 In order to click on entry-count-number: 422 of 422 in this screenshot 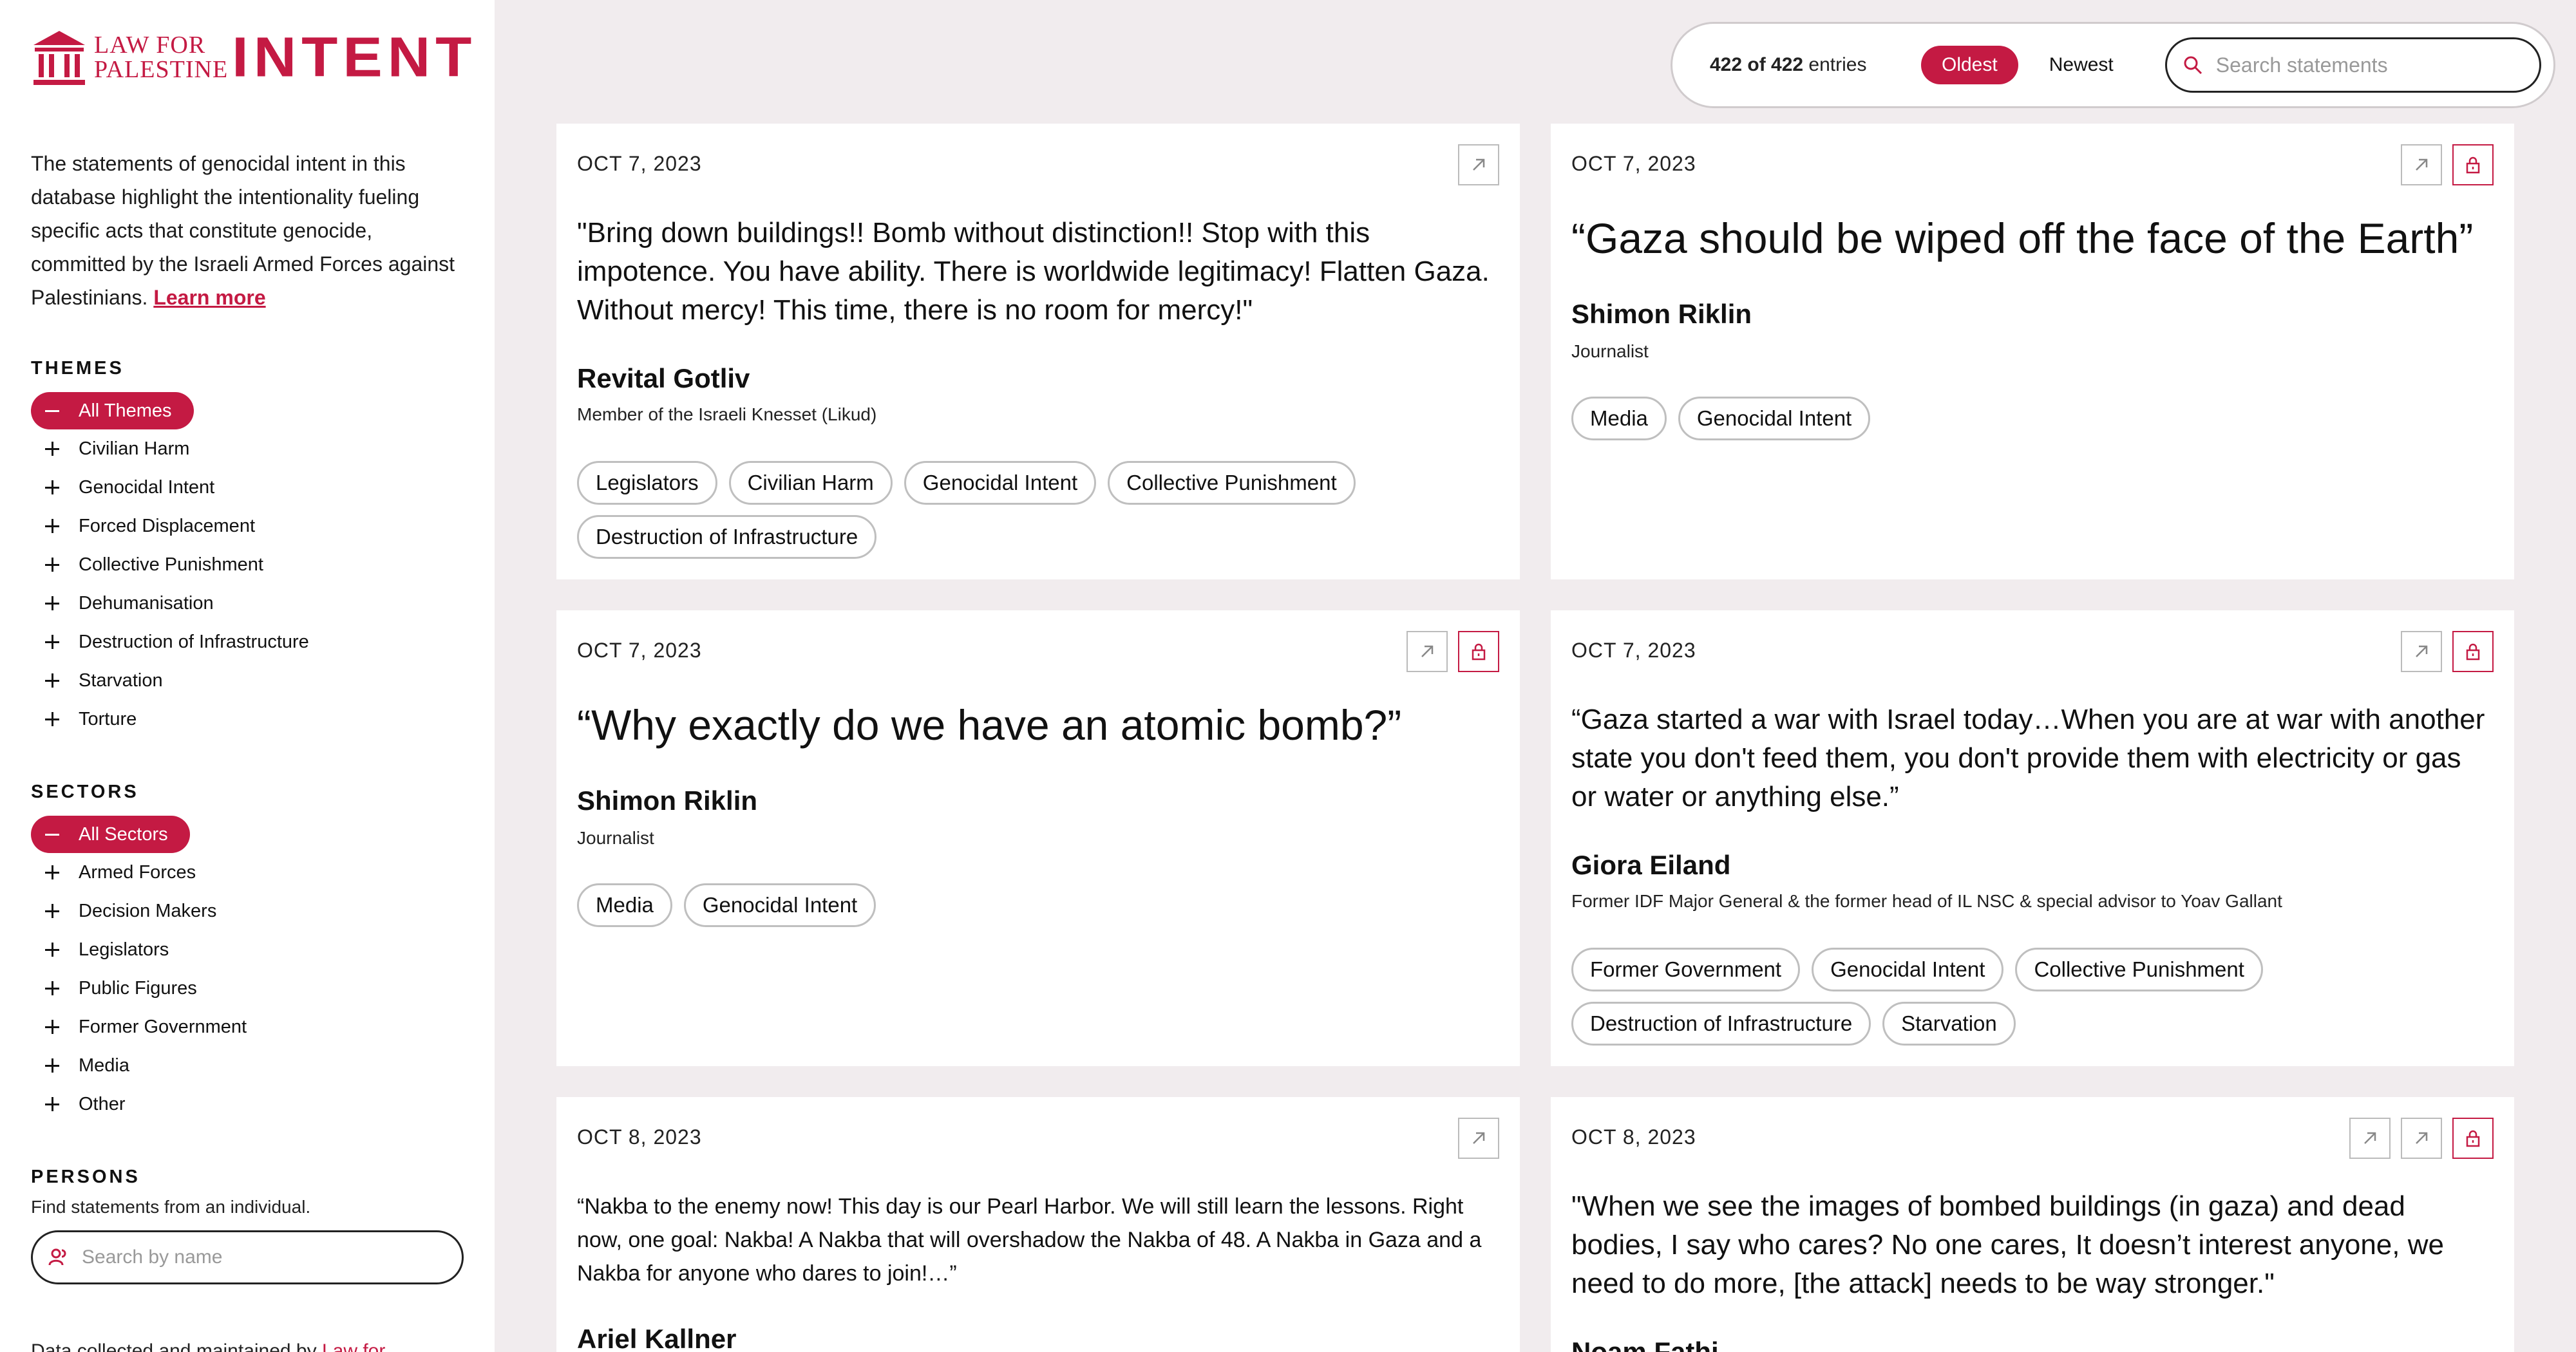, I will do `click(1757, 64)`.